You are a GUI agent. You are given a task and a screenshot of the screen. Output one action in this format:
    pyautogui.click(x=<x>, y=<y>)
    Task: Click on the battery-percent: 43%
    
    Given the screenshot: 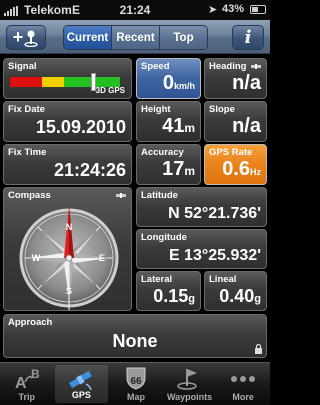 What is the action you would take?
    pyautogui.click(x=233, y=9)
    